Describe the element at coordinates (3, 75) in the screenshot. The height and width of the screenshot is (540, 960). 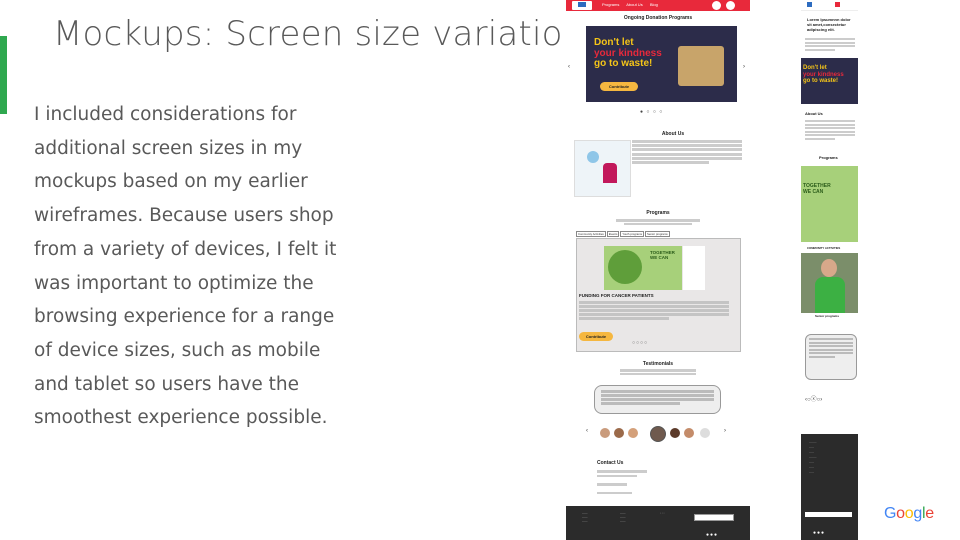
I see `accent-bar` at that location.